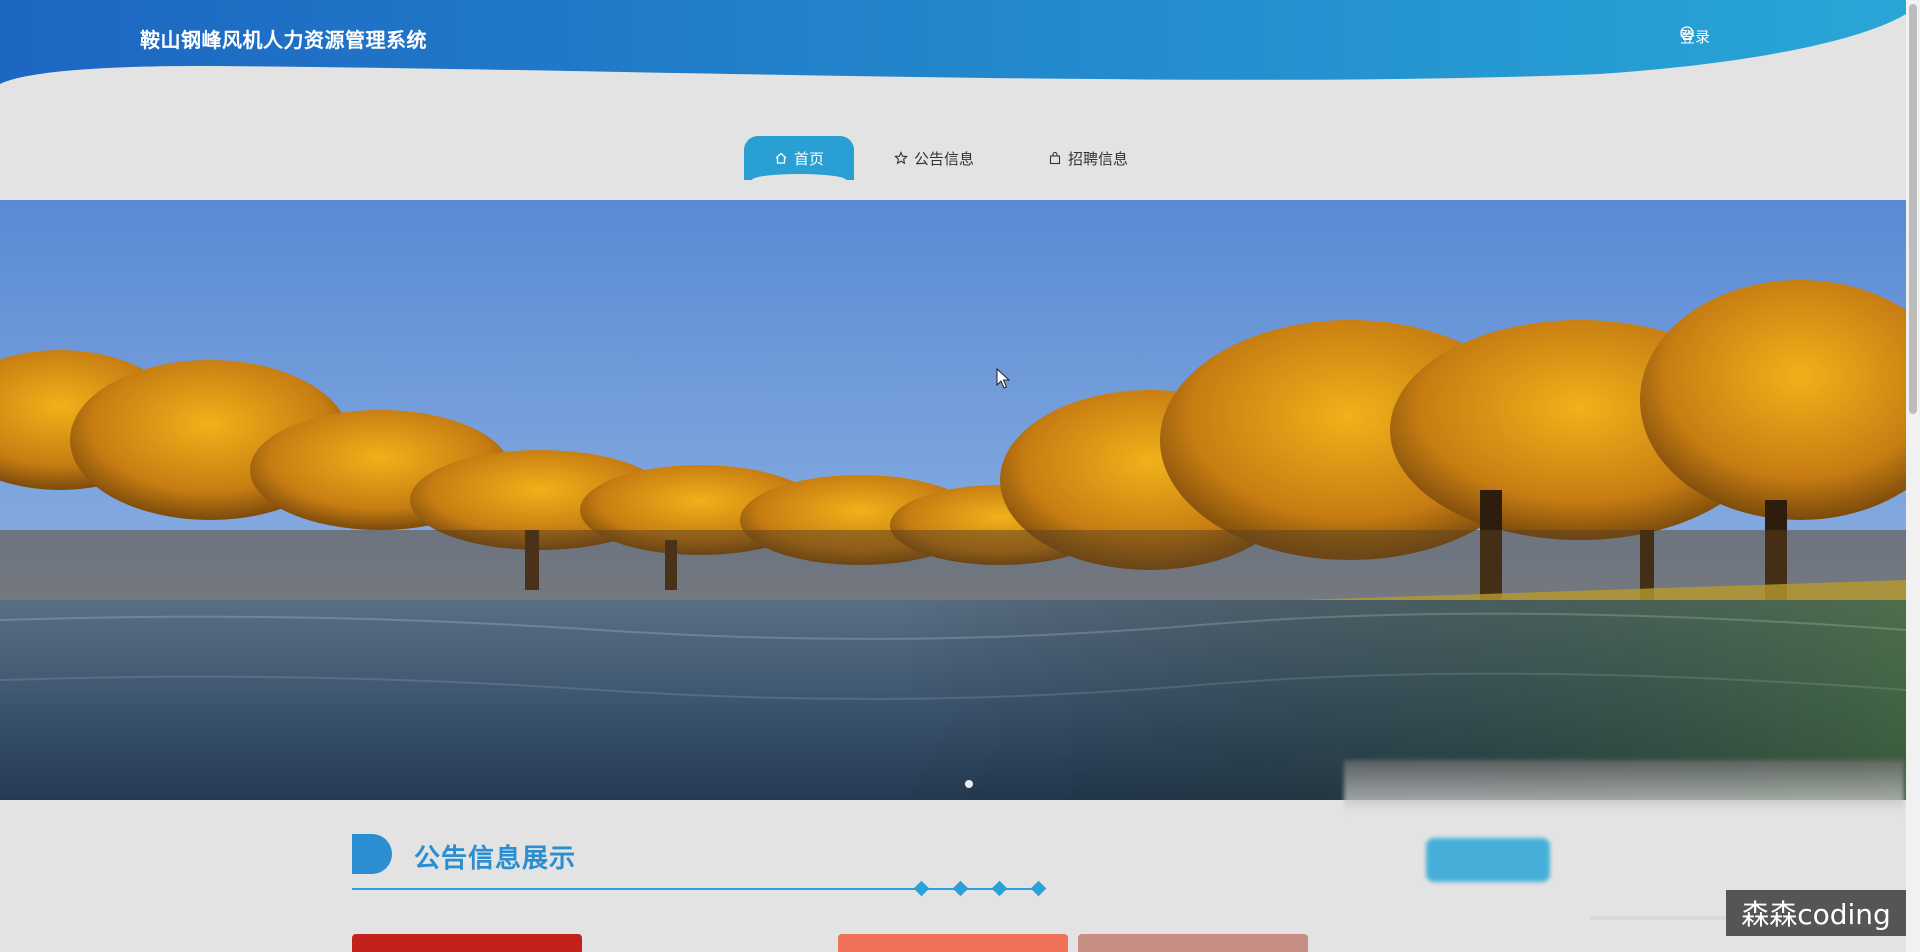 The height and width of the screenshot is (952, 1920). I want to click on main-nav: 首页 公告信息 招聘信息, so click(953, 159).